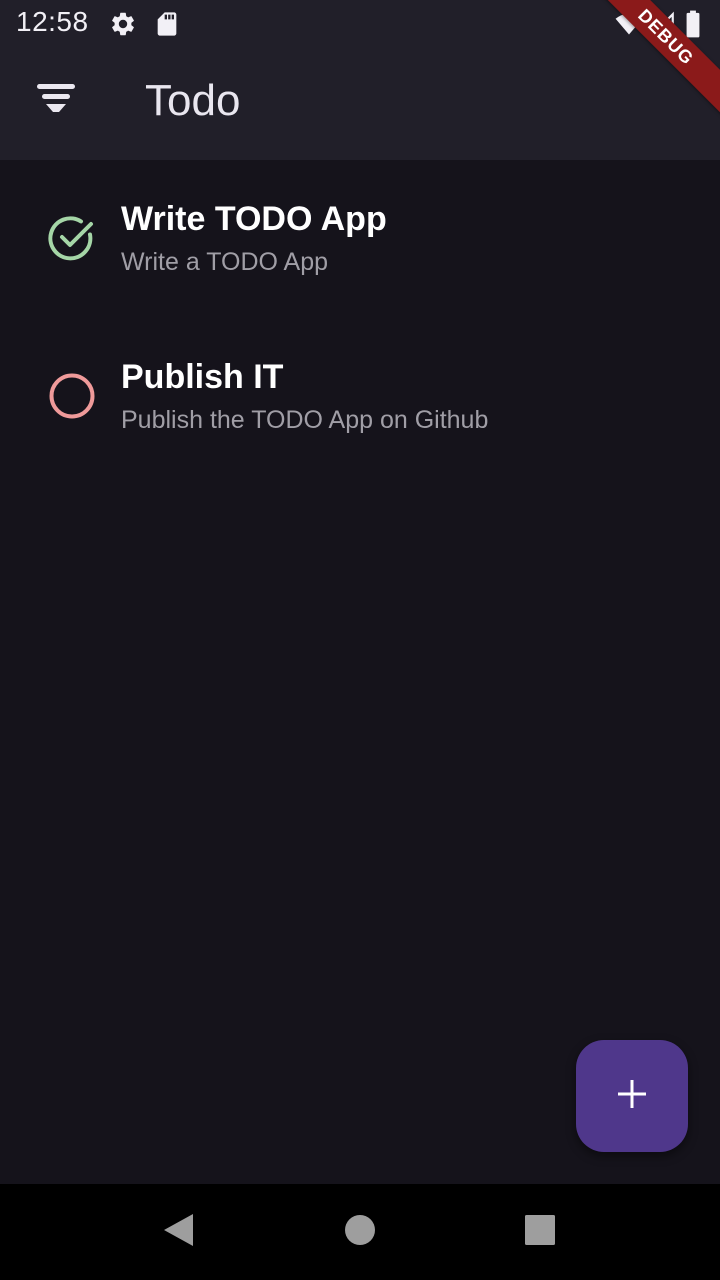  I want to click on filter-icon, so click(56, 102).